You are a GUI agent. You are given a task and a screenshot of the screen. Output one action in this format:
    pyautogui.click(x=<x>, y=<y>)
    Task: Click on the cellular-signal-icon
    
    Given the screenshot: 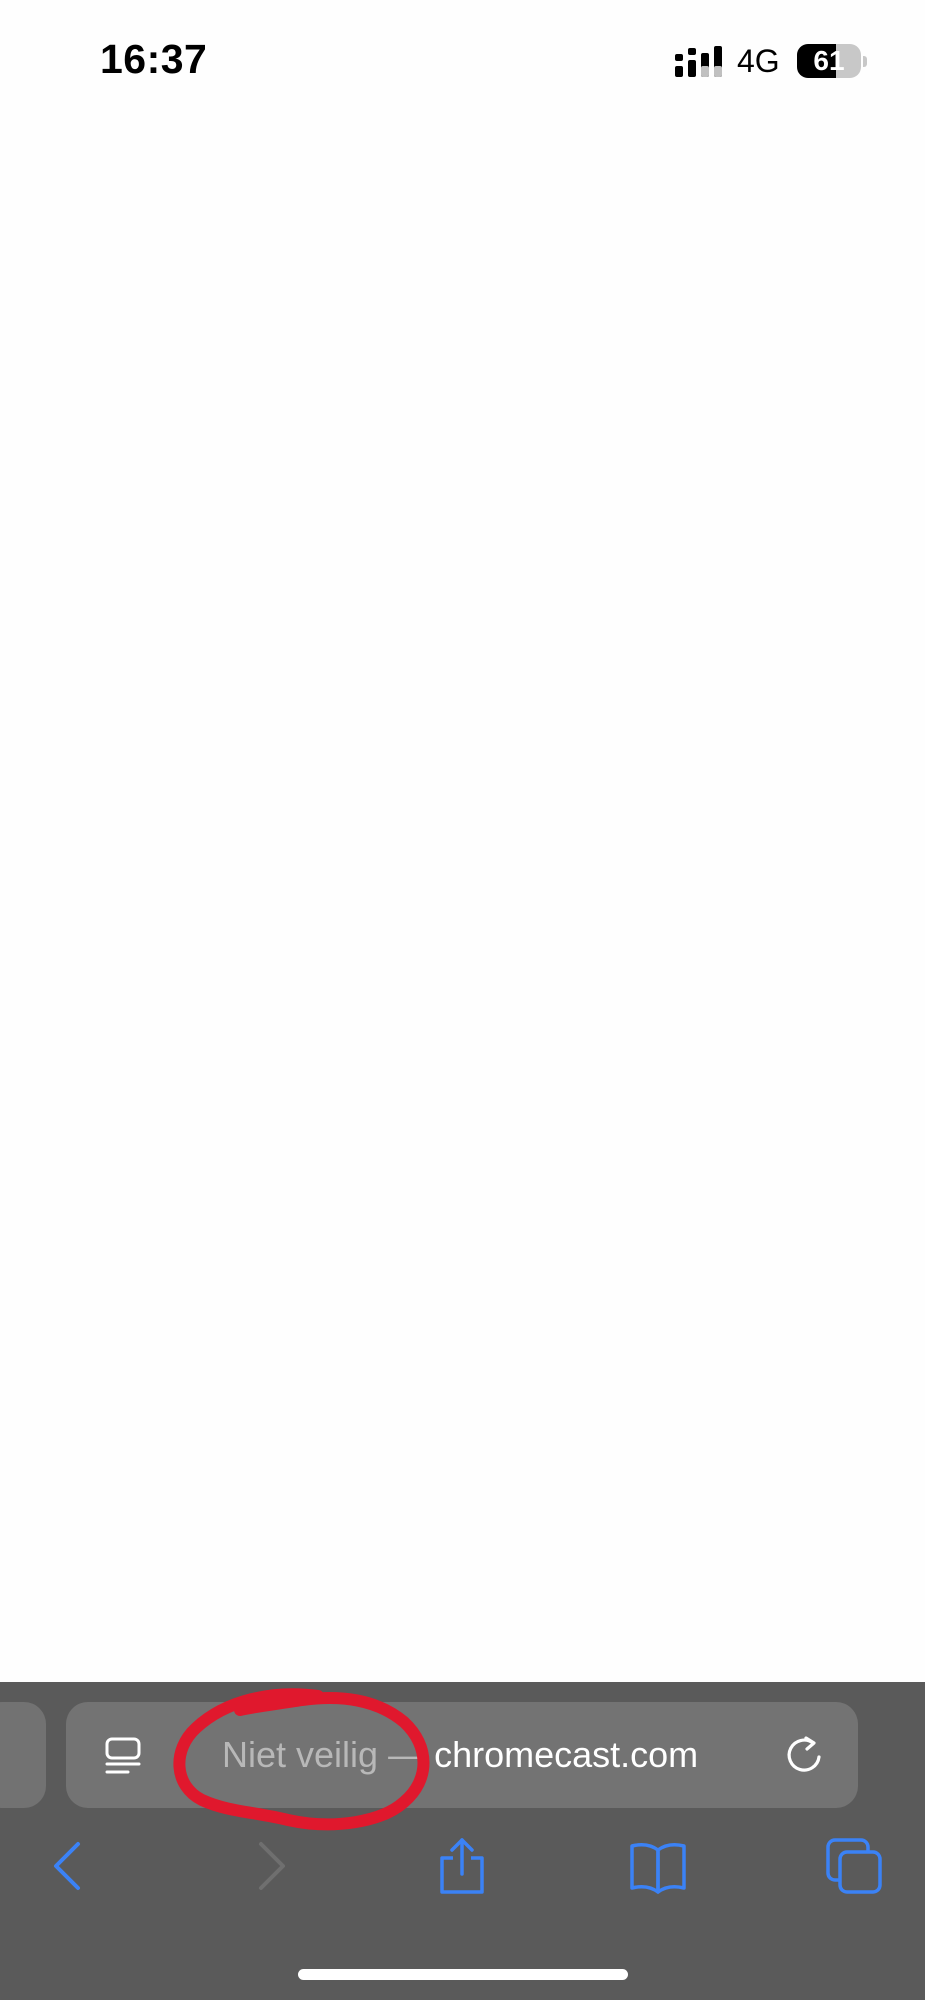 What is the action you would take?
    pyautogui.click(x=698, y=61)
    